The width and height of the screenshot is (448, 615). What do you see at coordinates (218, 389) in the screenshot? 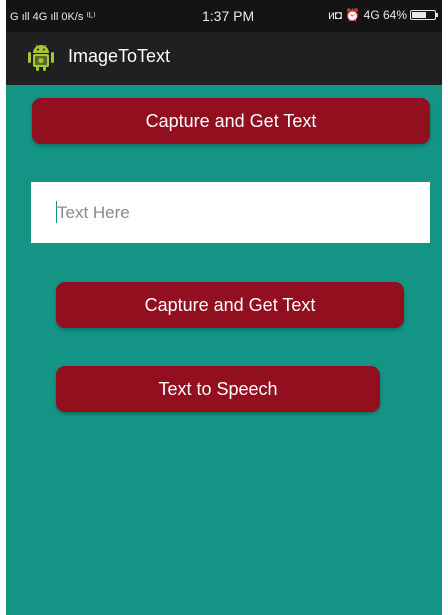
I see `text-to-speech-button: Text to Speech` at bounding box center [218, 389].